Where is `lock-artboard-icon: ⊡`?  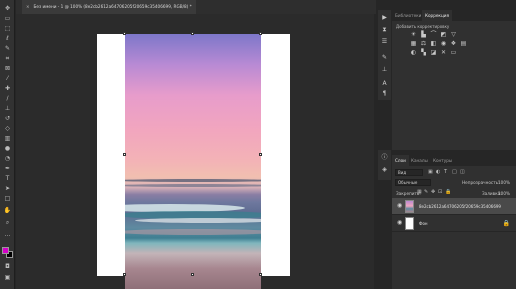
lock-artboard-icon: ⊡ is located at coordinates (440, 192).